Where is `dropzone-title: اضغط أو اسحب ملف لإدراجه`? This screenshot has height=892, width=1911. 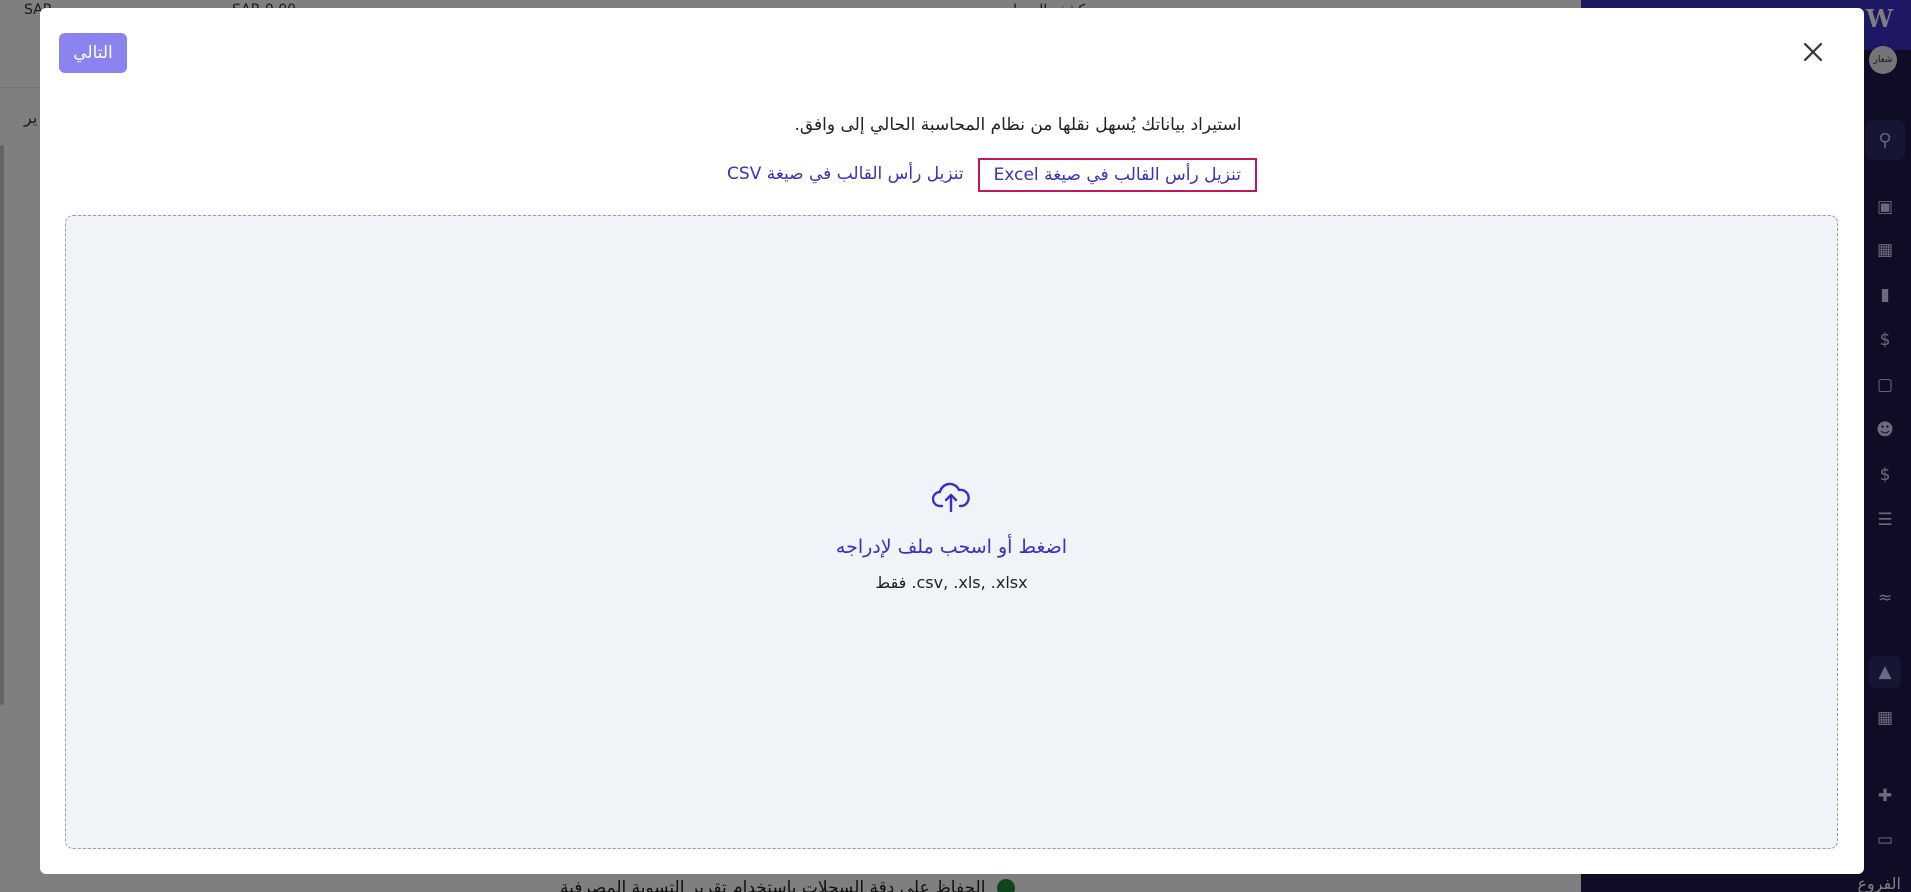 dropzone-title: اضغط أو اسحب ملف لإدراجه is located at coordinates (951, 547).